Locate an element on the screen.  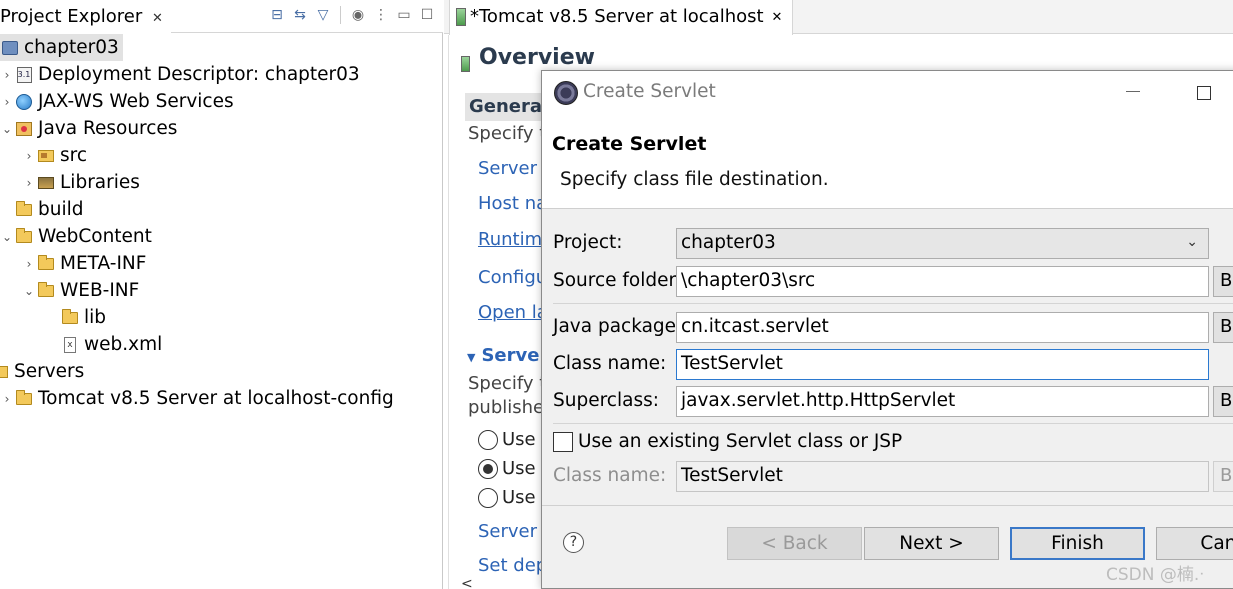
server-description-2: publishe is located at coordinates (506, 407).